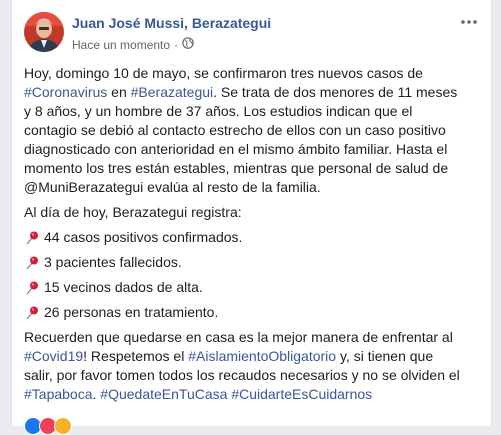  I want to click on list-item: 3 pacientes fallecidos., so click(244, 262).